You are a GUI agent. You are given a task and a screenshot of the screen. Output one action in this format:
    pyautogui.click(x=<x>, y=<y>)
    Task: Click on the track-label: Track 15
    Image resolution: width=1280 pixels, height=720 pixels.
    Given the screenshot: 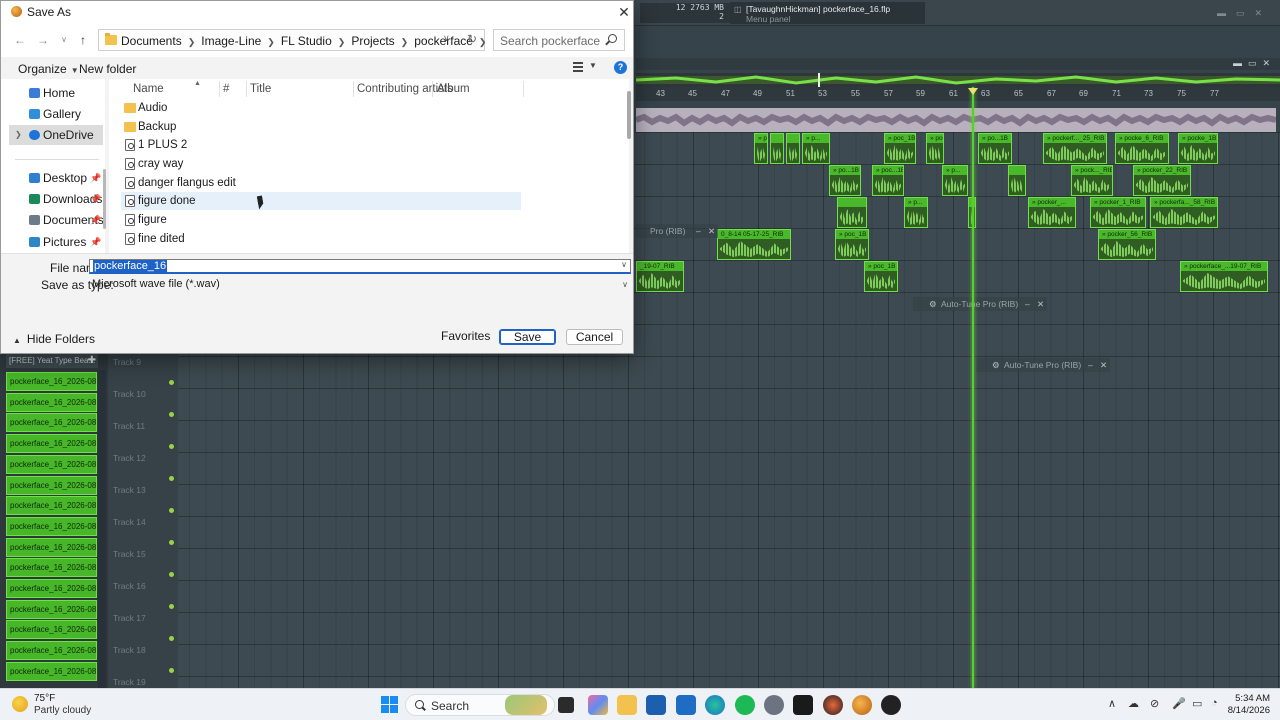 What is the action you would take?
    pyautogui.click(x=129, y=554)
    